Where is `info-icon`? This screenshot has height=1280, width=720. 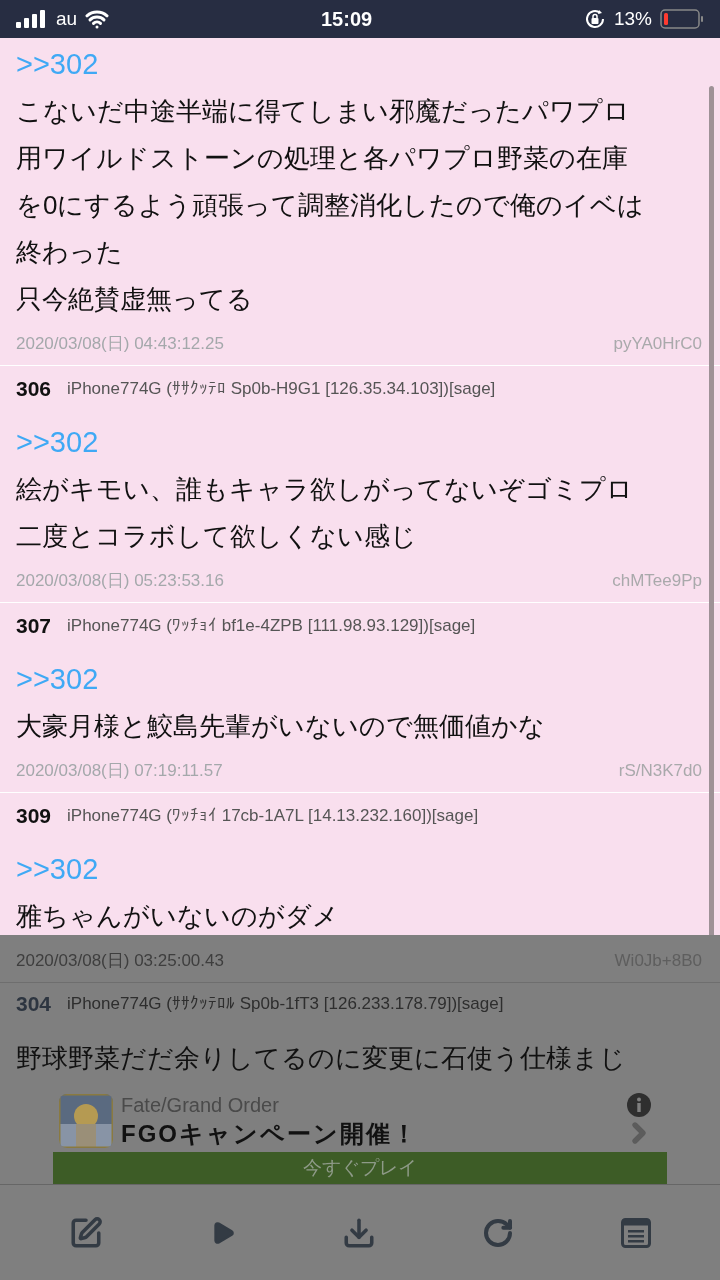
info-icon is located at coordinates (639, 1105).